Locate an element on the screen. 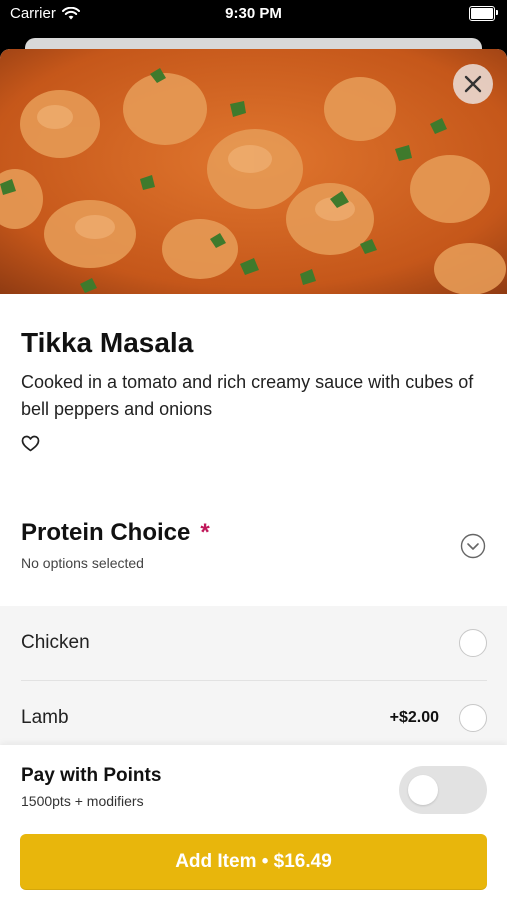  pay-with-points-subtitle: 1500pts + modifiers is located at coordinates (82, 801).